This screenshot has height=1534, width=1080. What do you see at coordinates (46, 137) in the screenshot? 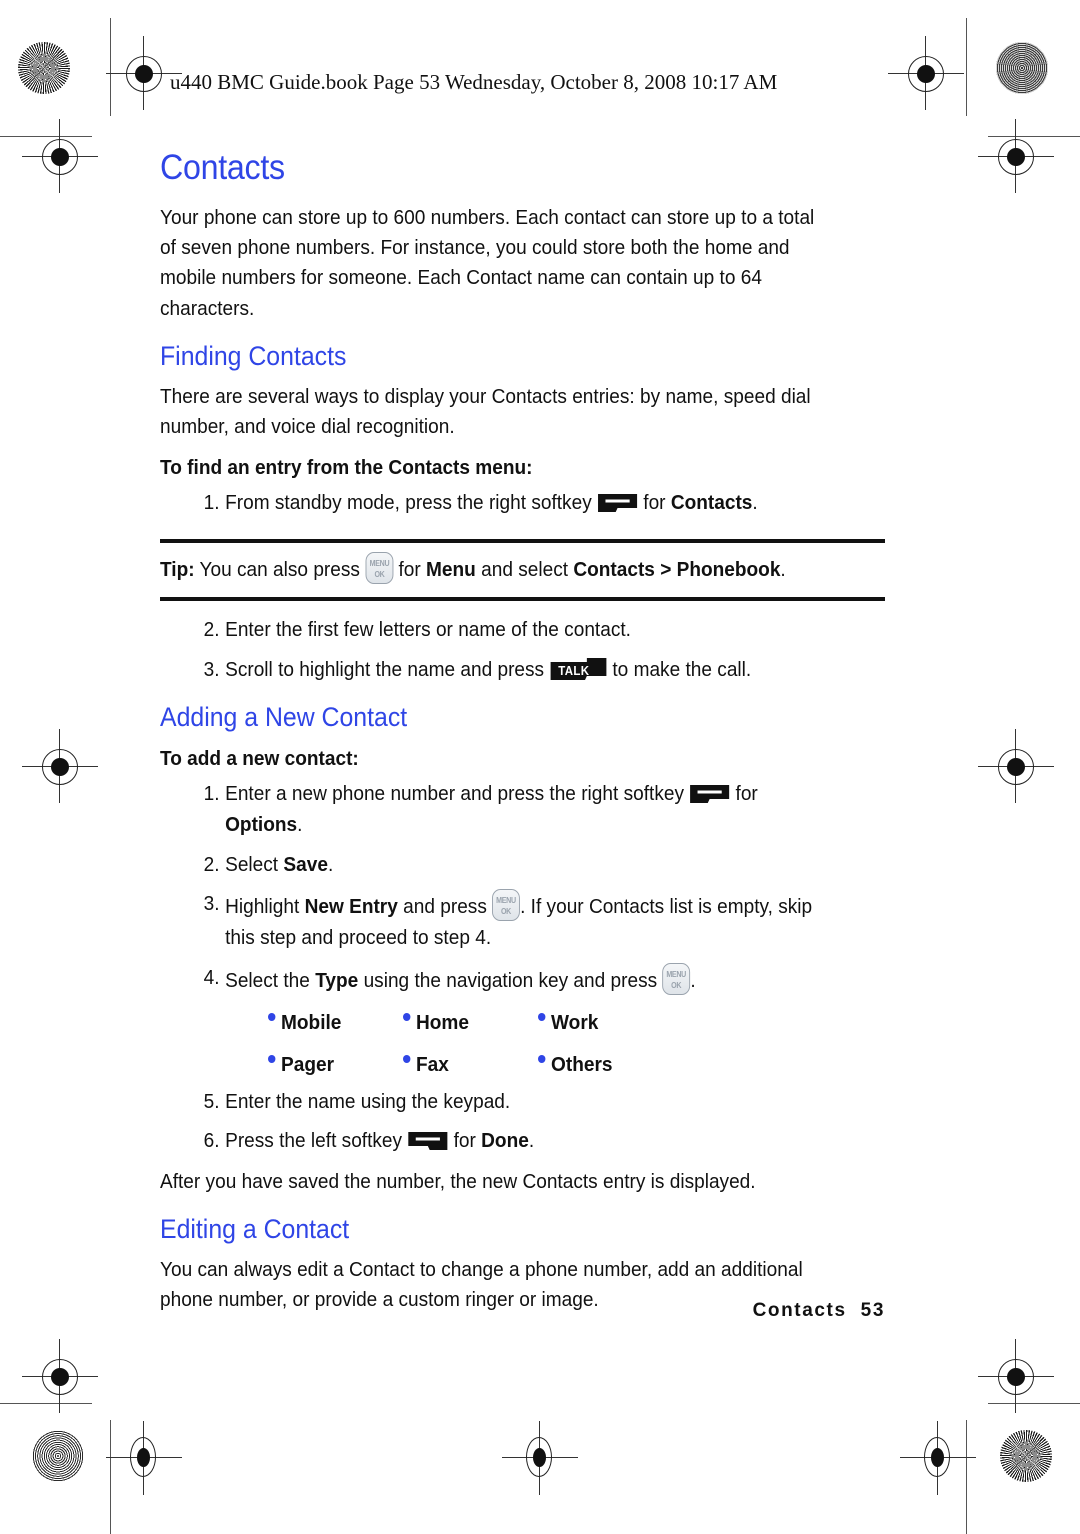
I see `crop-line-top-left` at bounding box center [46, 137].